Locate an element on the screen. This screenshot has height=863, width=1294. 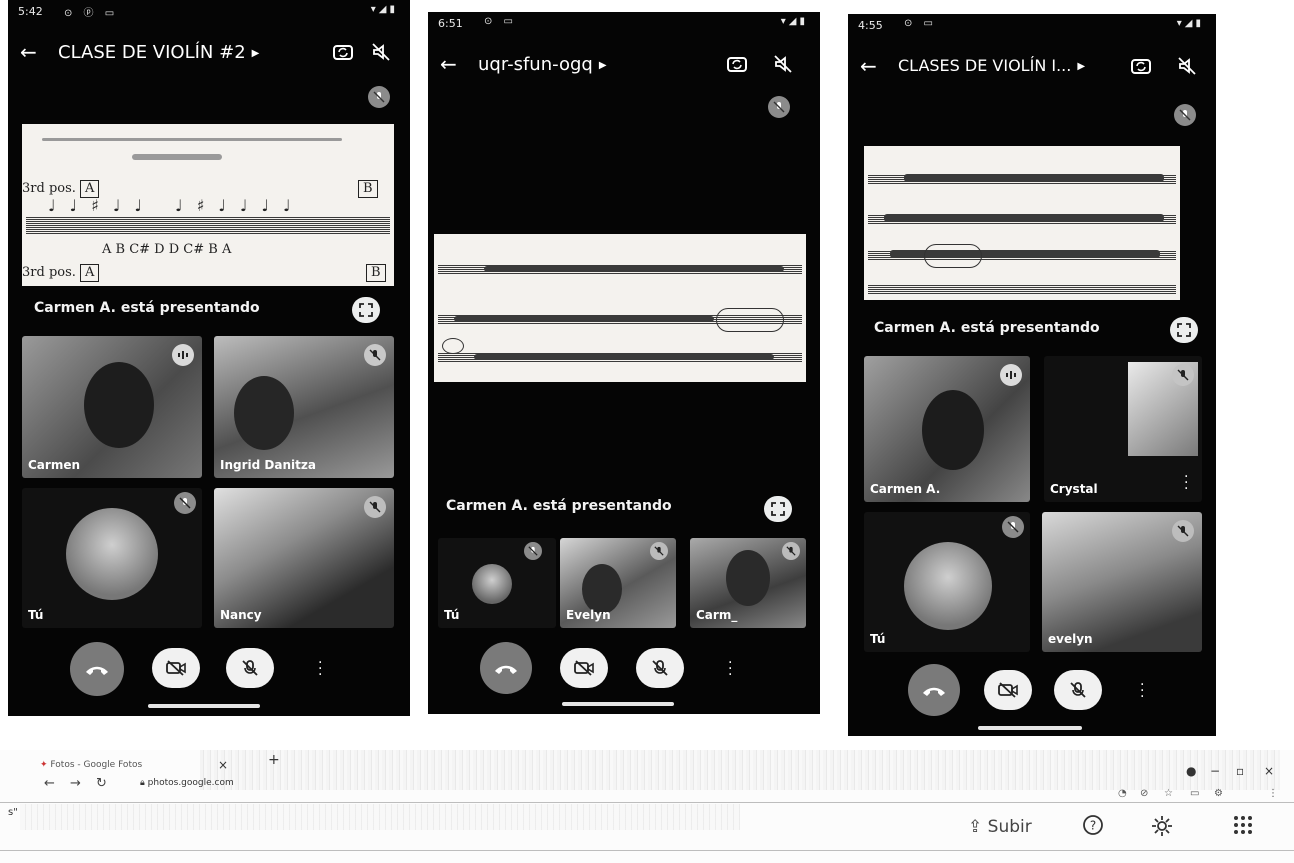
fullscreen-icon is located at coordinates (778, 509).